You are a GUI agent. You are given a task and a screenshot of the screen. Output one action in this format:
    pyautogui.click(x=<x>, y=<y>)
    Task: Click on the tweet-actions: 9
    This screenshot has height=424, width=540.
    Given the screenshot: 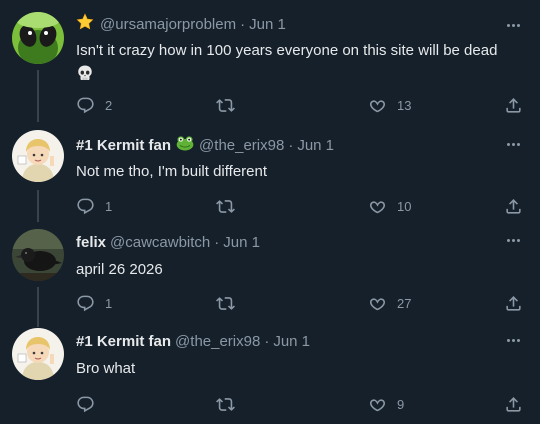 What is the action you would take?
    pyautogui.click(x=301, y=404)
    